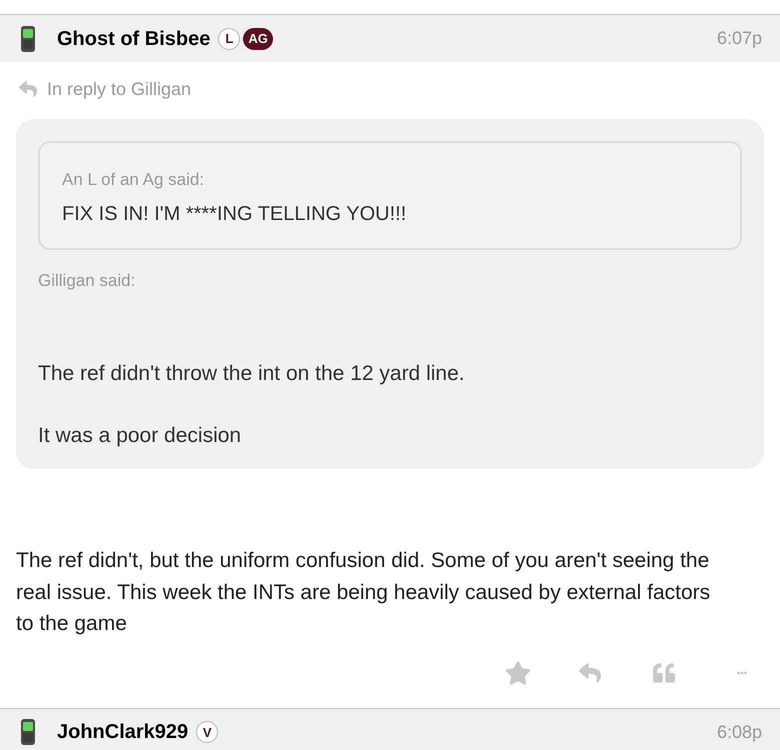 The width and height of the screenshot is (780, 750). I want to click on member-badge: AG, so click(258, 39).